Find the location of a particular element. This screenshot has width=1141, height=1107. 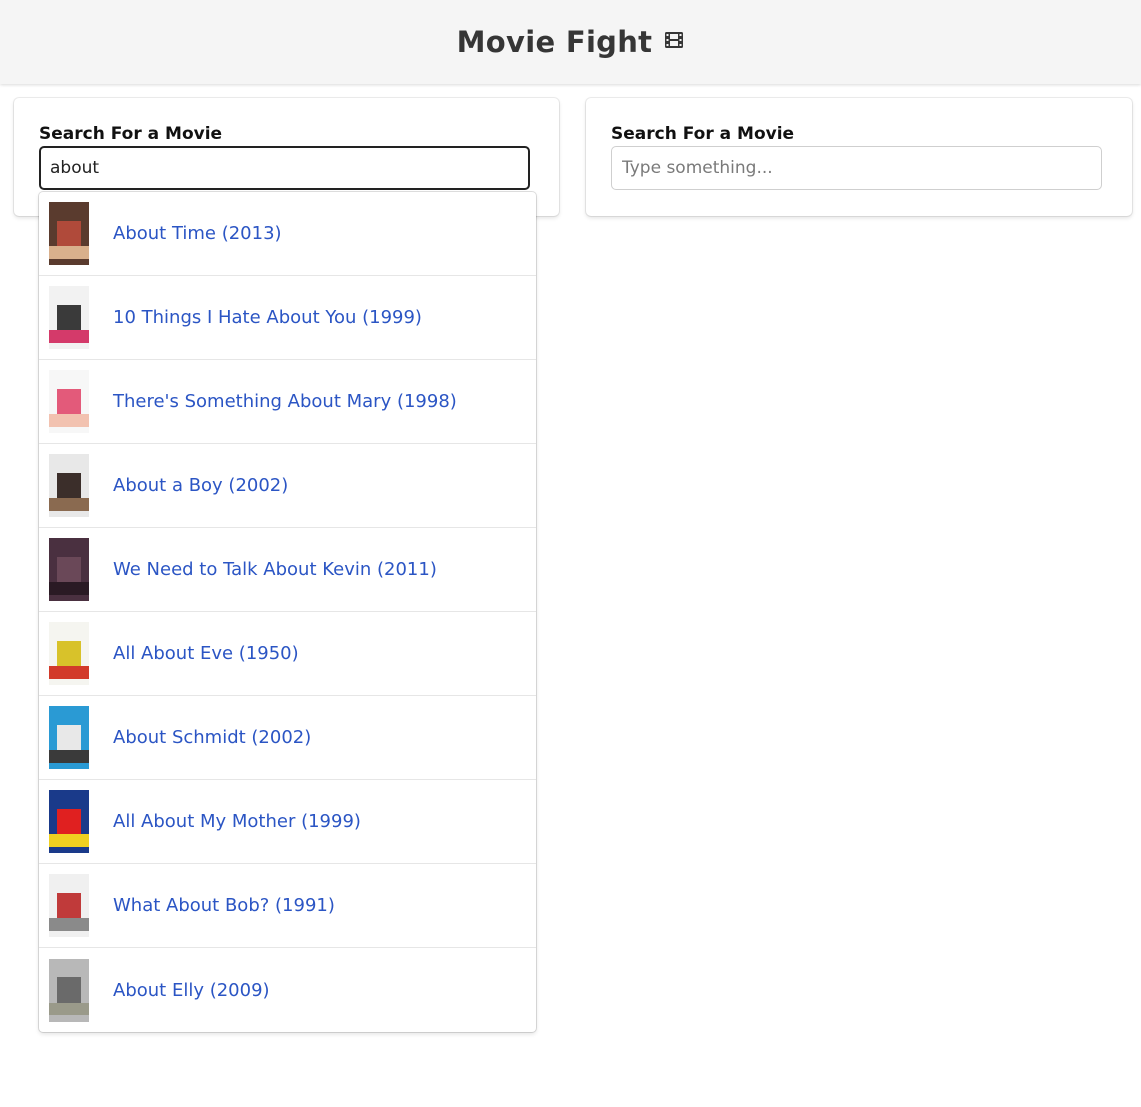

result-item: We Need to Talk About Kevin (2011) is located at coordinates (287, 570).